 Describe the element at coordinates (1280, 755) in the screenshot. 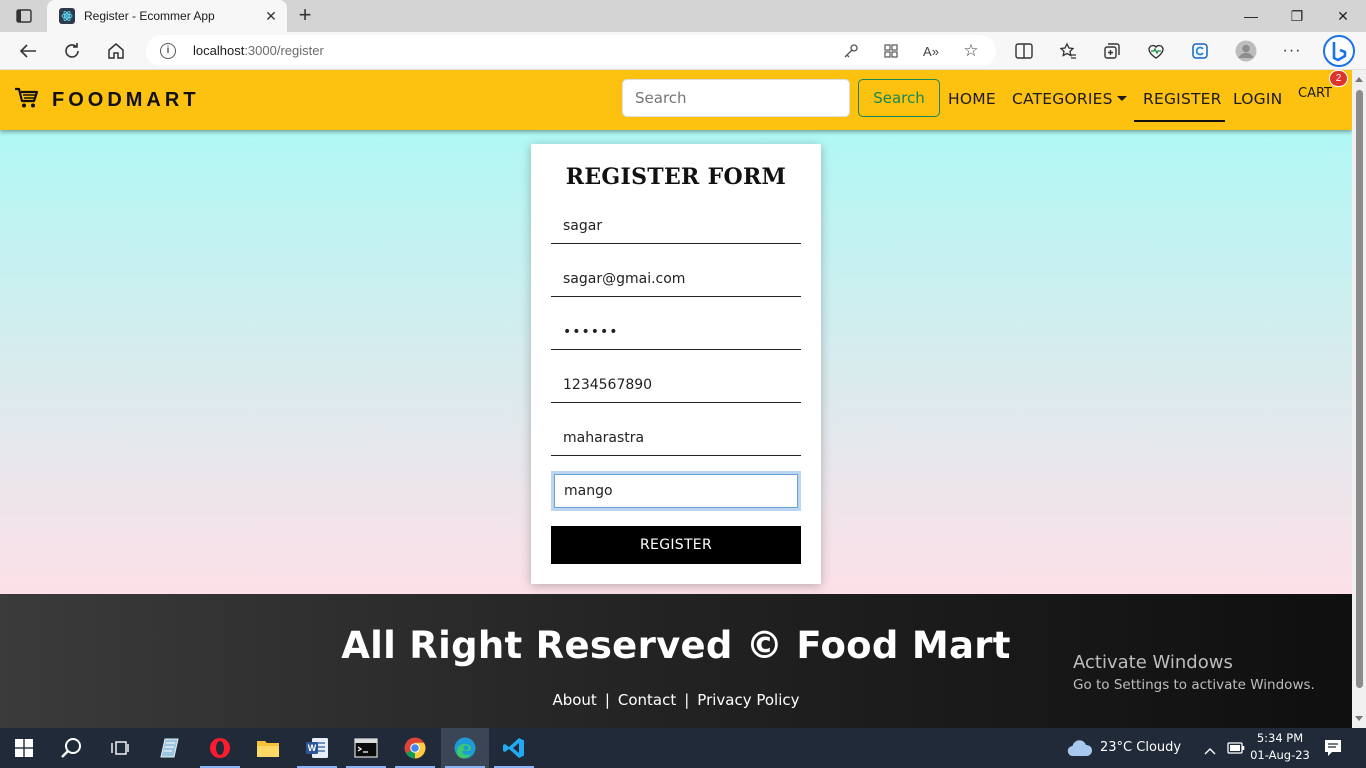

I see `clock-date: 01-Aug-23` at that location.